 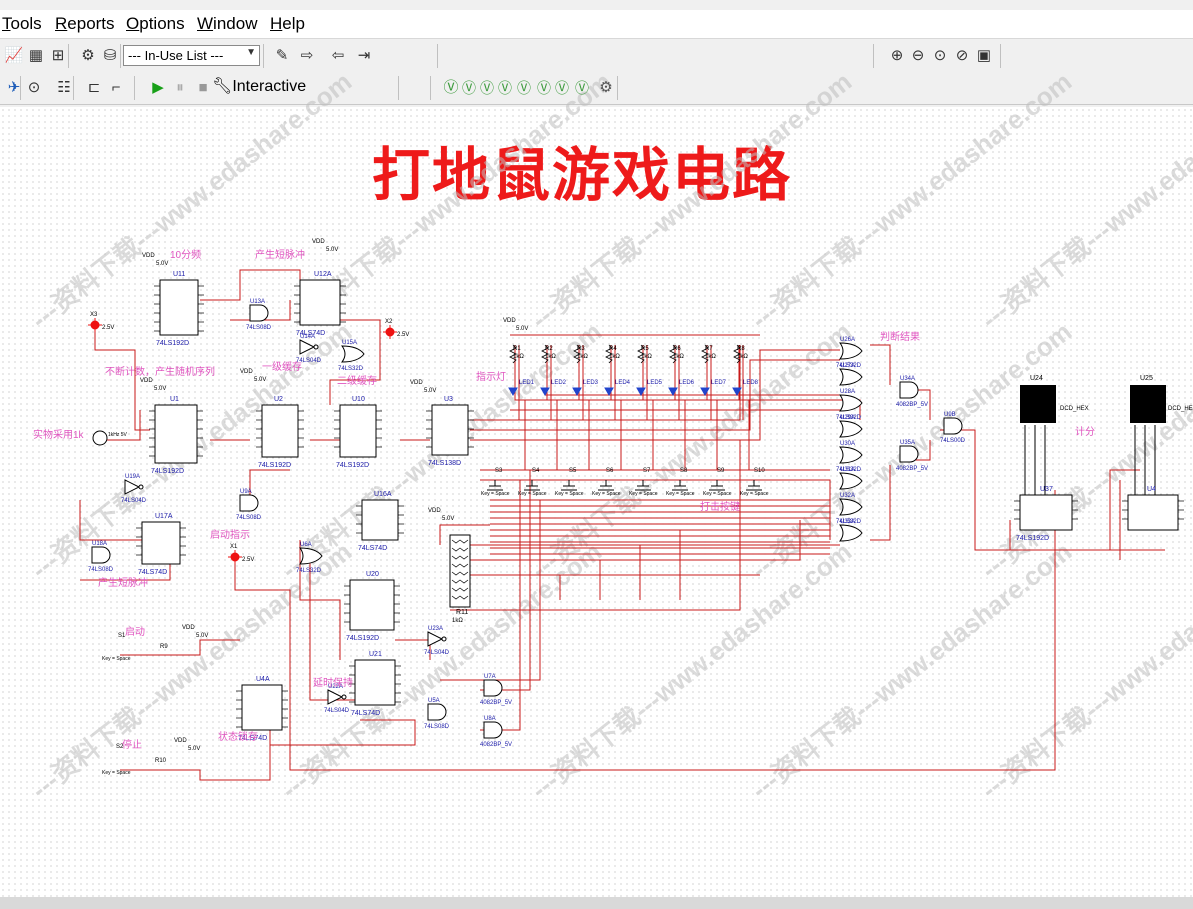 What do you see at coordinates (897, 56) in the screenshot?
I see `zoom-in-icon: ⊕` at bounding box center [897, 56].